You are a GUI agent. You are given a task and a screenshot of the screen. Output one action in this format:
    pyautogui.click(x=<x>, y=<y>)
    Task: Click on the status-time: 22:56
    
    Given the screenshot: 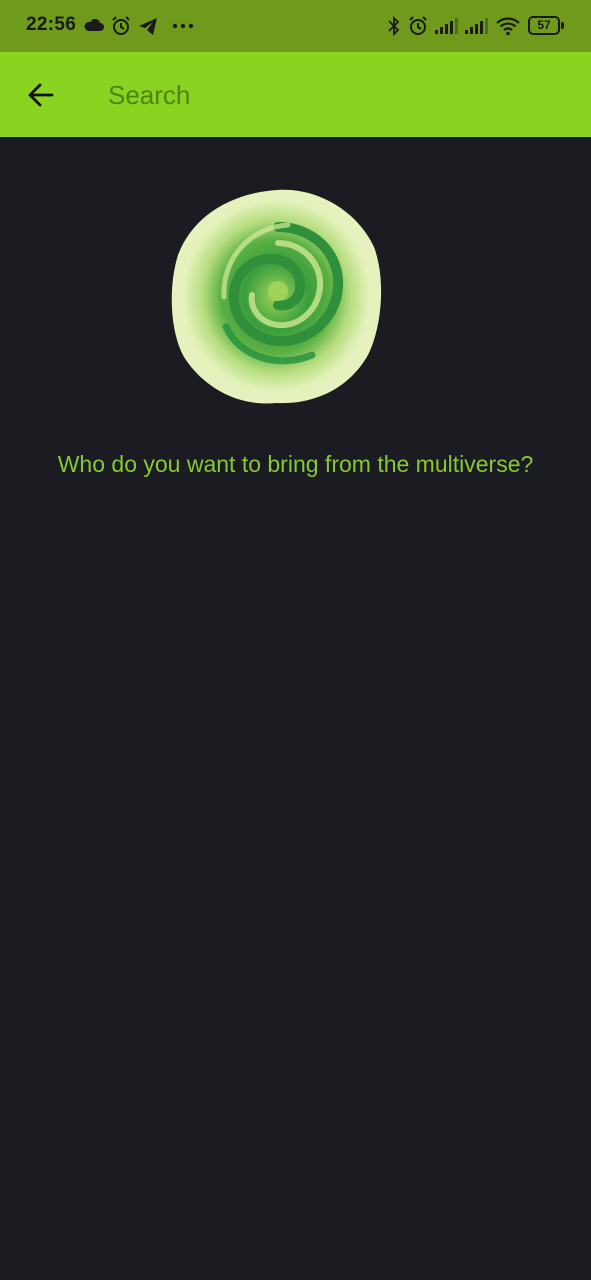 What is the action you would take?
    pyautogui.click(x=51, y=24)
    